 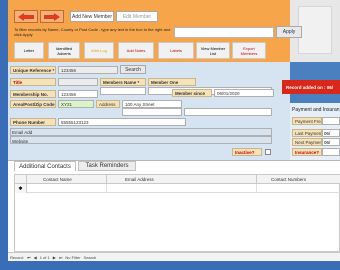 I want to click on column-contact-numbers: Contact Numbers, so click(x=298, y=179).